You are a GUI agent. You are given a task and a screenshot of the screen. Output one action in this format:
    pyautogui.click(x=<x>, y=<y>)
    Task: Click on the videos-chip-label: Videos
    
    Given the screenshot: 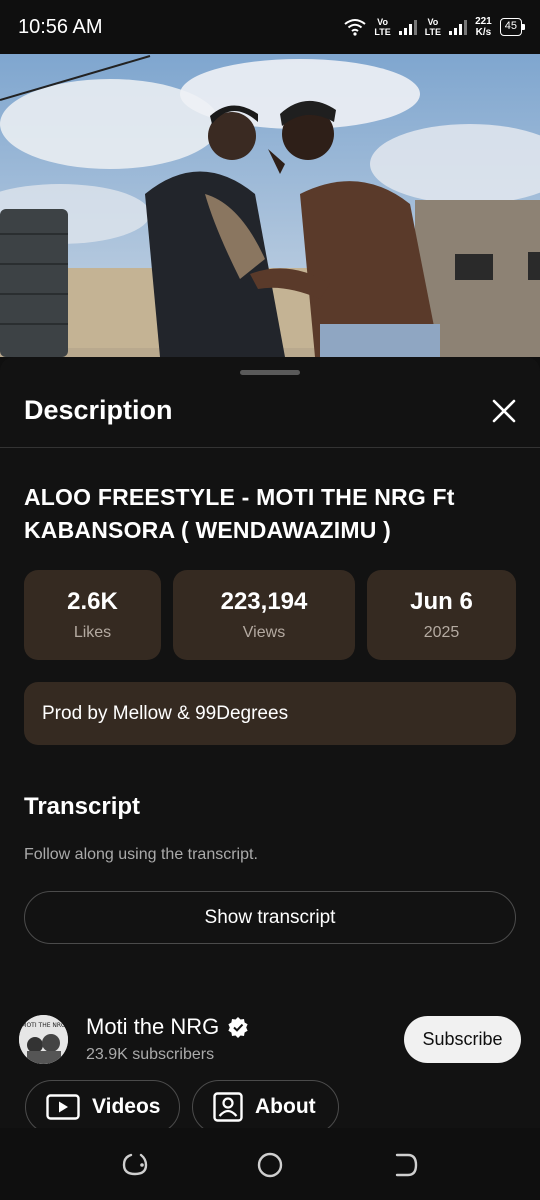 What is the action you would take?
    pyautogui.click(x=126, y=1106)
    